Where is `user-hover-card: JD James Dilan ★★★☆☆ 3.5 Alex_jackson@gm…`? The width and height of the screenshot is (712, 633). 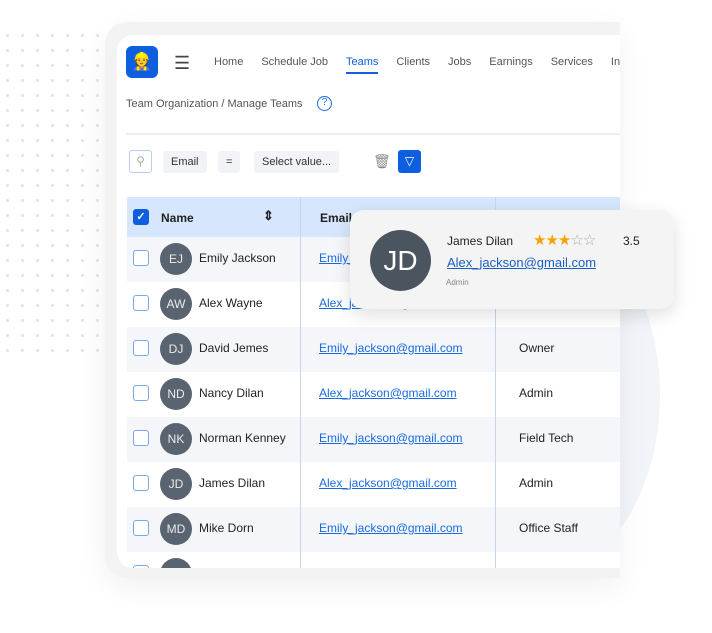
user-hover-card: JD James Dilan ★★★☆☆ 3.5 Alex_jackson@gm… is located at coordinates (512, 259).